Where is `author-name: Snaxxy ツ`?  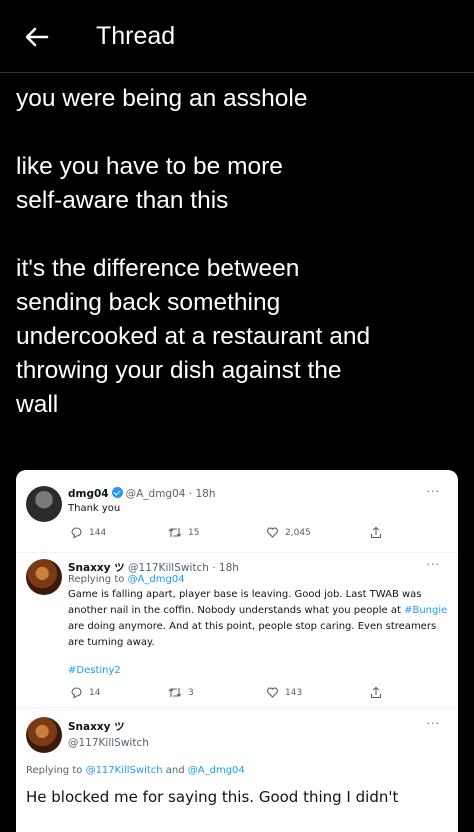
author-name: Snaxxy ツ is located at coordinates (96, 727).